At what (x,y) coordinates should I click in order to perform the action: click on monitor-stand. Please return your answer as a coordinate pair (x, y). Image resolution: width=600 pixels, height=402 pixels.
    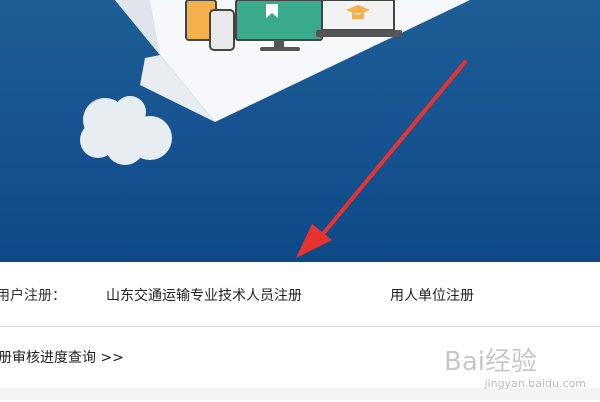
    Looking at the image, I should click on (279, 44).